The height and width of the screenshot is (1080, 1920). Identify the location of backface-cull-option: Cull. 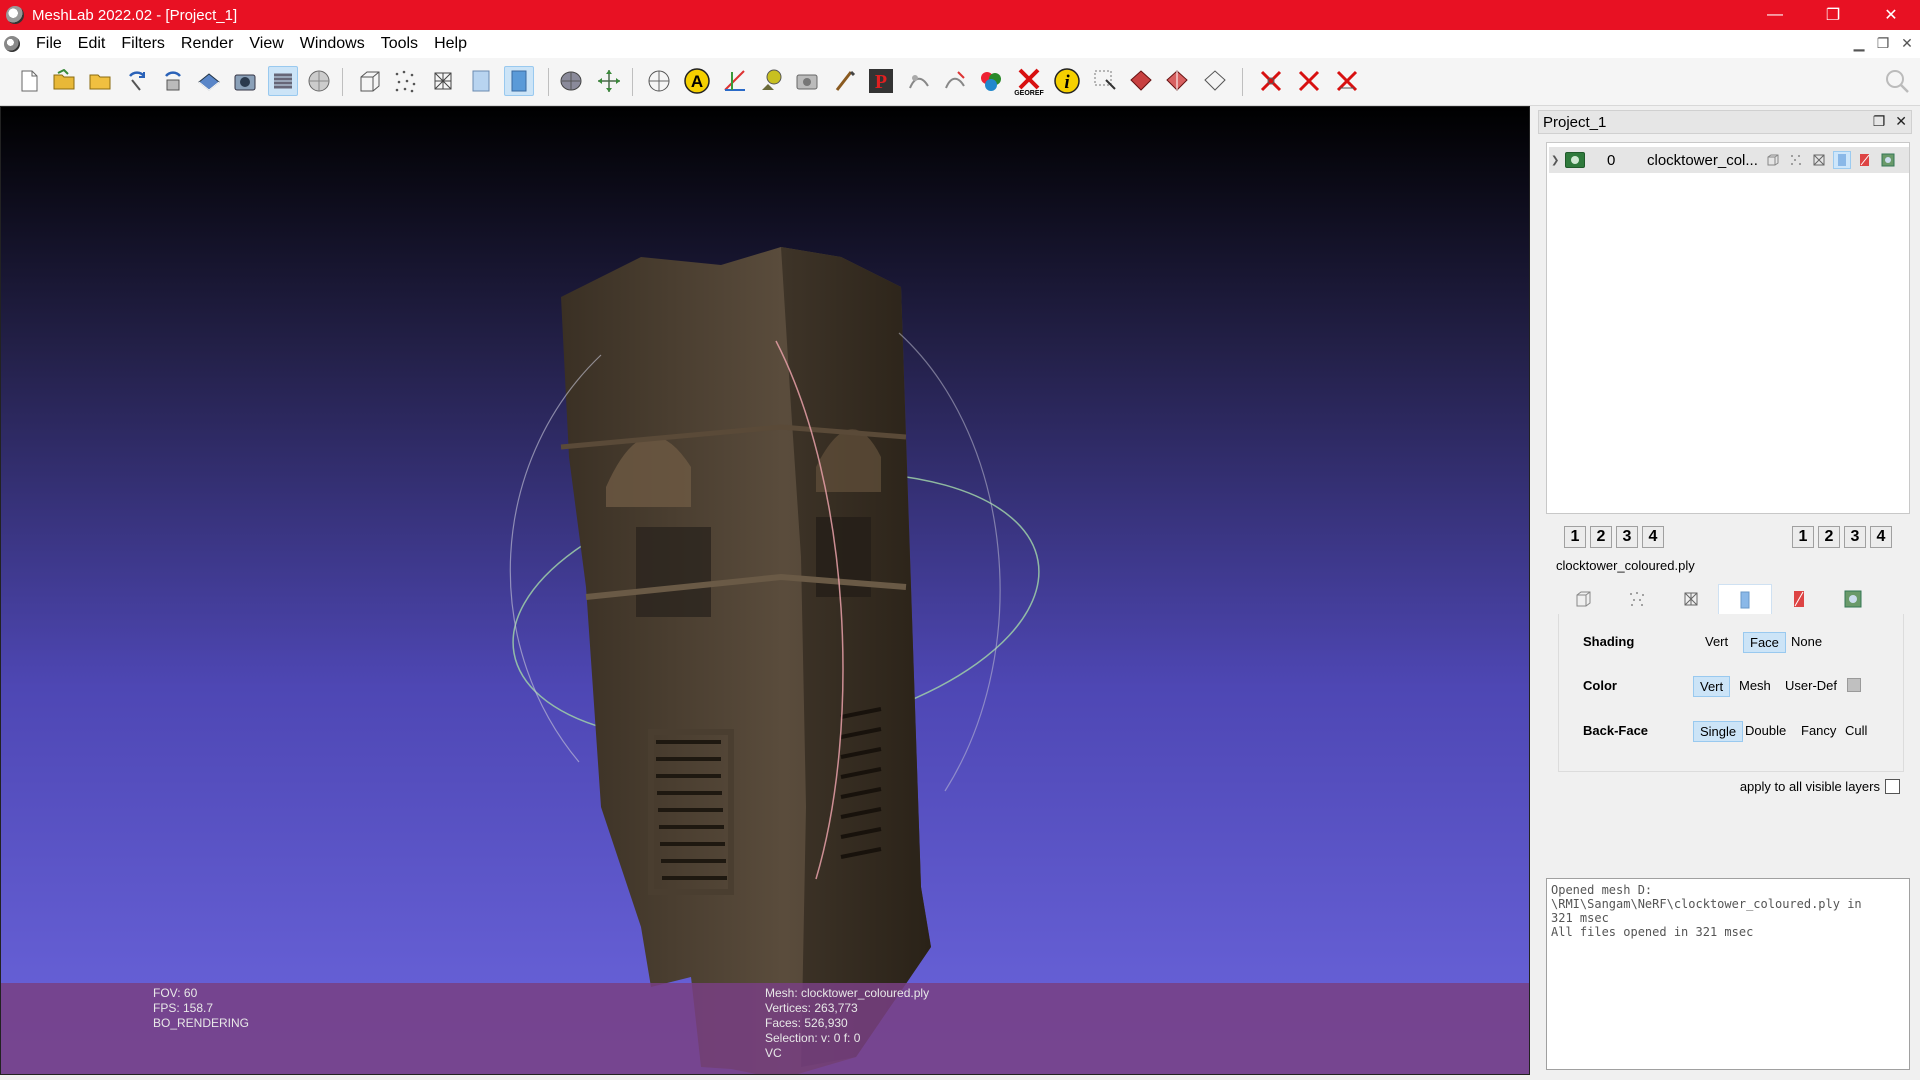
(1856, 730).